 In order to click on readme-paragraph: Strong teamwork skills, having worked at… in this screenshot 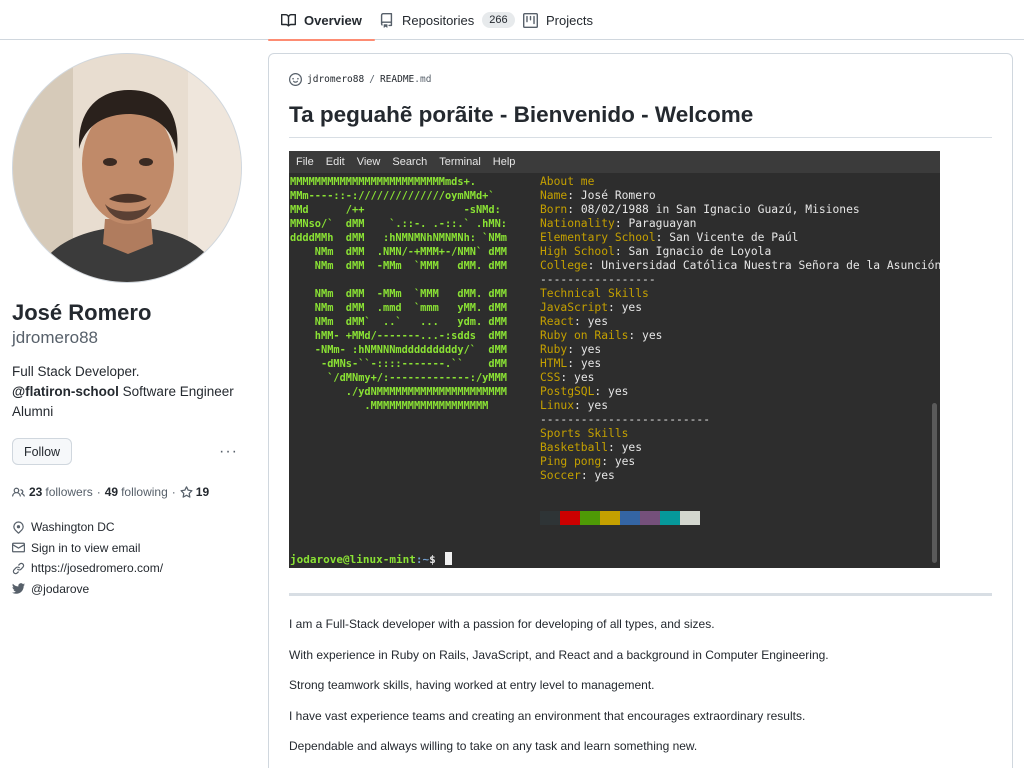, I will do `click(472, 685)`.